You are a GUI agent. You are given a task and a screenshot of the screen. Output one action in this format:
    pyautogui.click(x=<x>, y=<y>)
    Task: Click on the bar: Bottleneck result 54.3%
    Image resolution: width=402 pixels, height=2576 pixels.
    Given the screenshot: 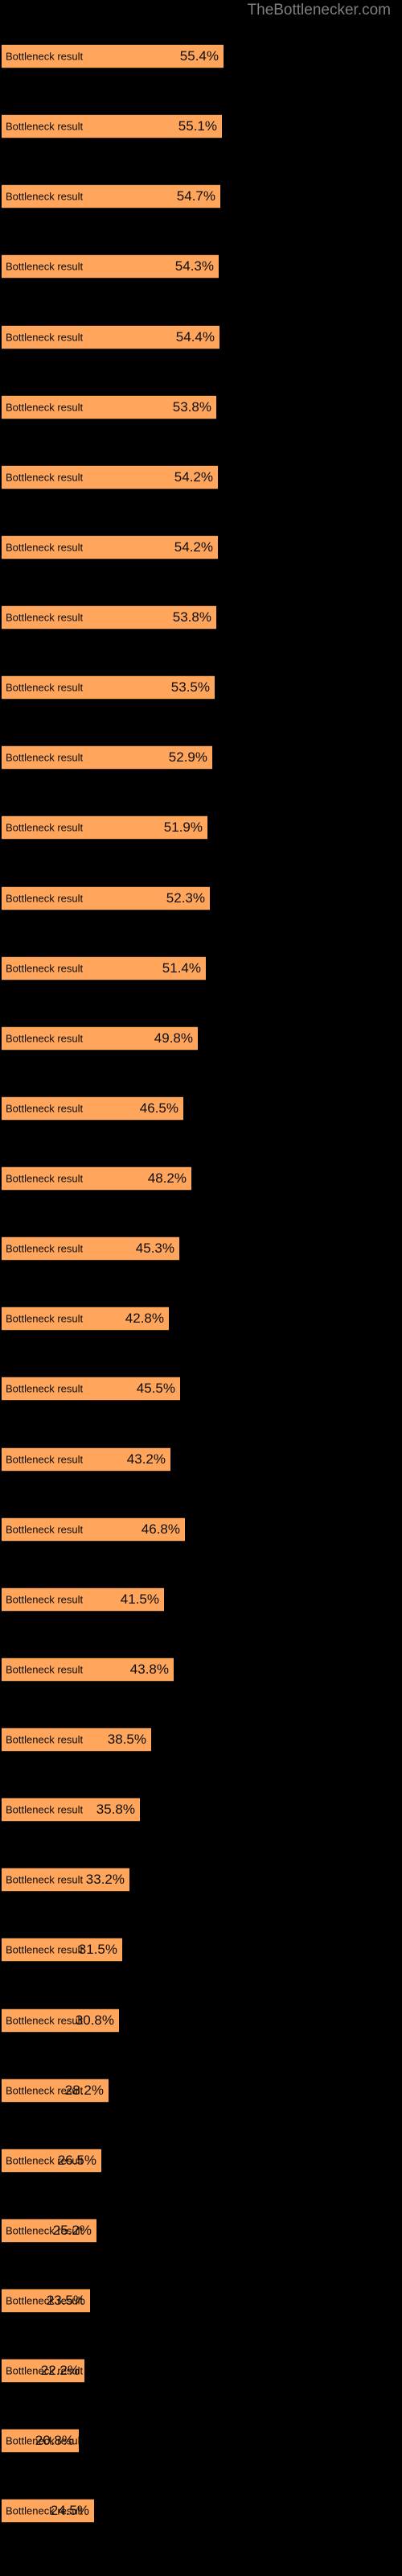 What is the action you would take?
    pyautogui.click(x=110, y=266)
    